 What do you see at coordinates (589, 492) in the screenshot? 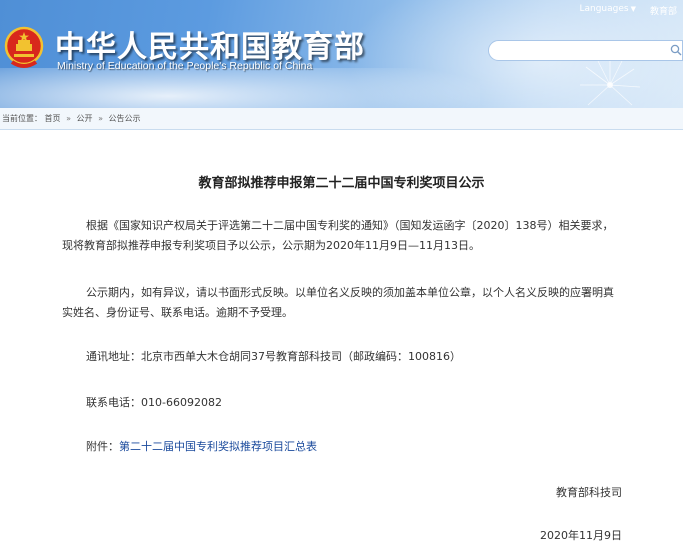
I see `signature-department: 教育部科技司` at bounding box center [589, 492].